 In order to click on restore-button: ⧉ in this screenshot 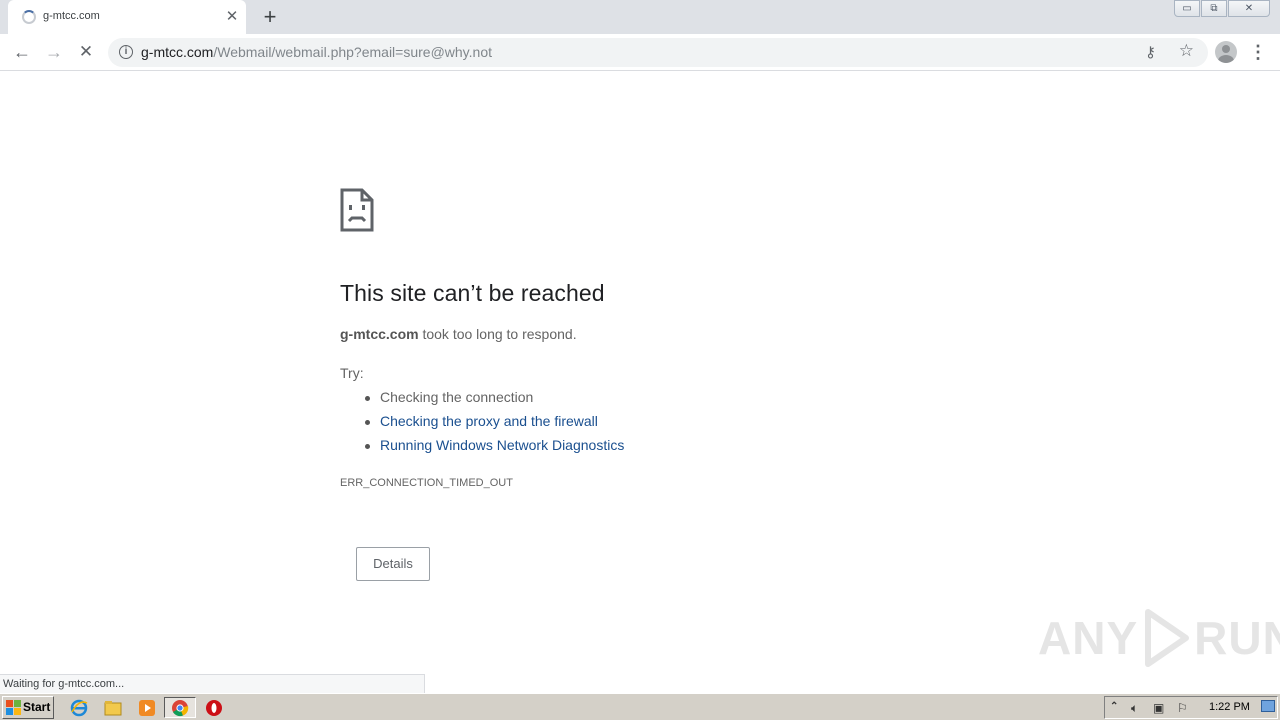, I will do `click(1214, 8)`.